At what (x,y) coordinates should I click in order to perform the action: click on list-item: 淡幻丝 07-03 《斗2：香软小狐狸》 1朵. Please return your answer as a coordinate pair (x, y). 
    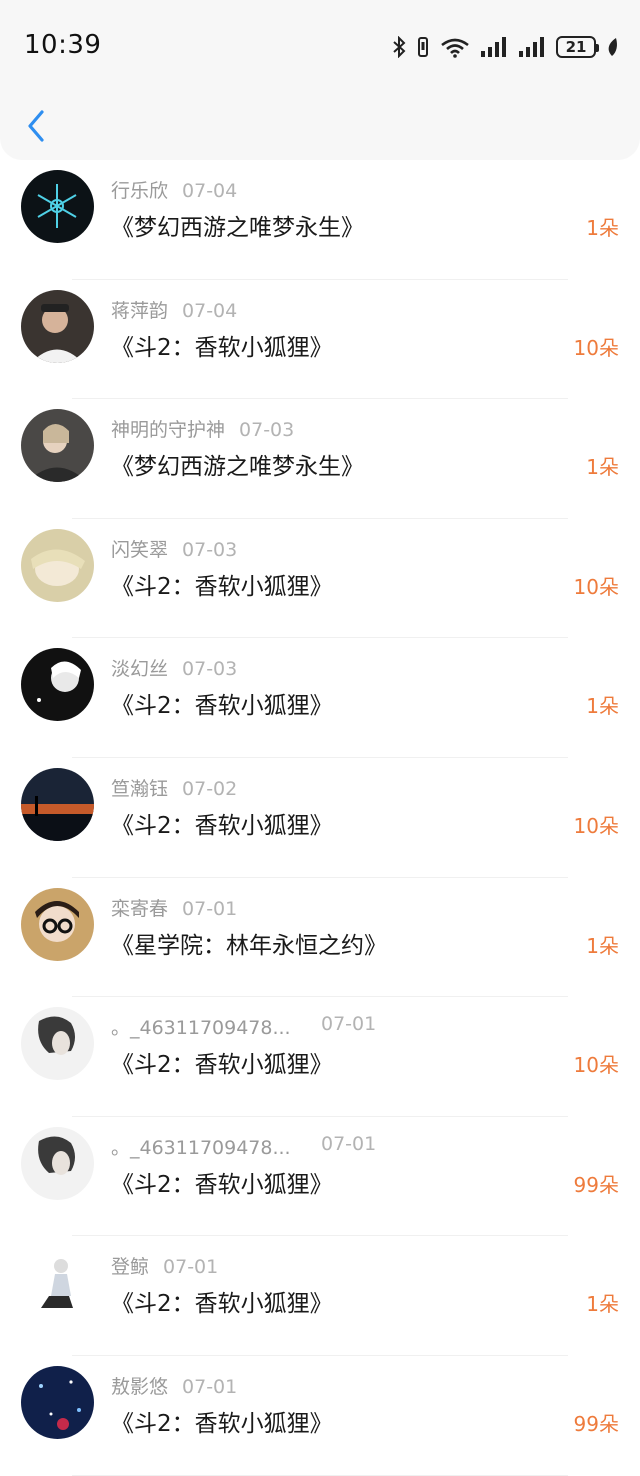
    Looking at the image, I should click on (320, 698).